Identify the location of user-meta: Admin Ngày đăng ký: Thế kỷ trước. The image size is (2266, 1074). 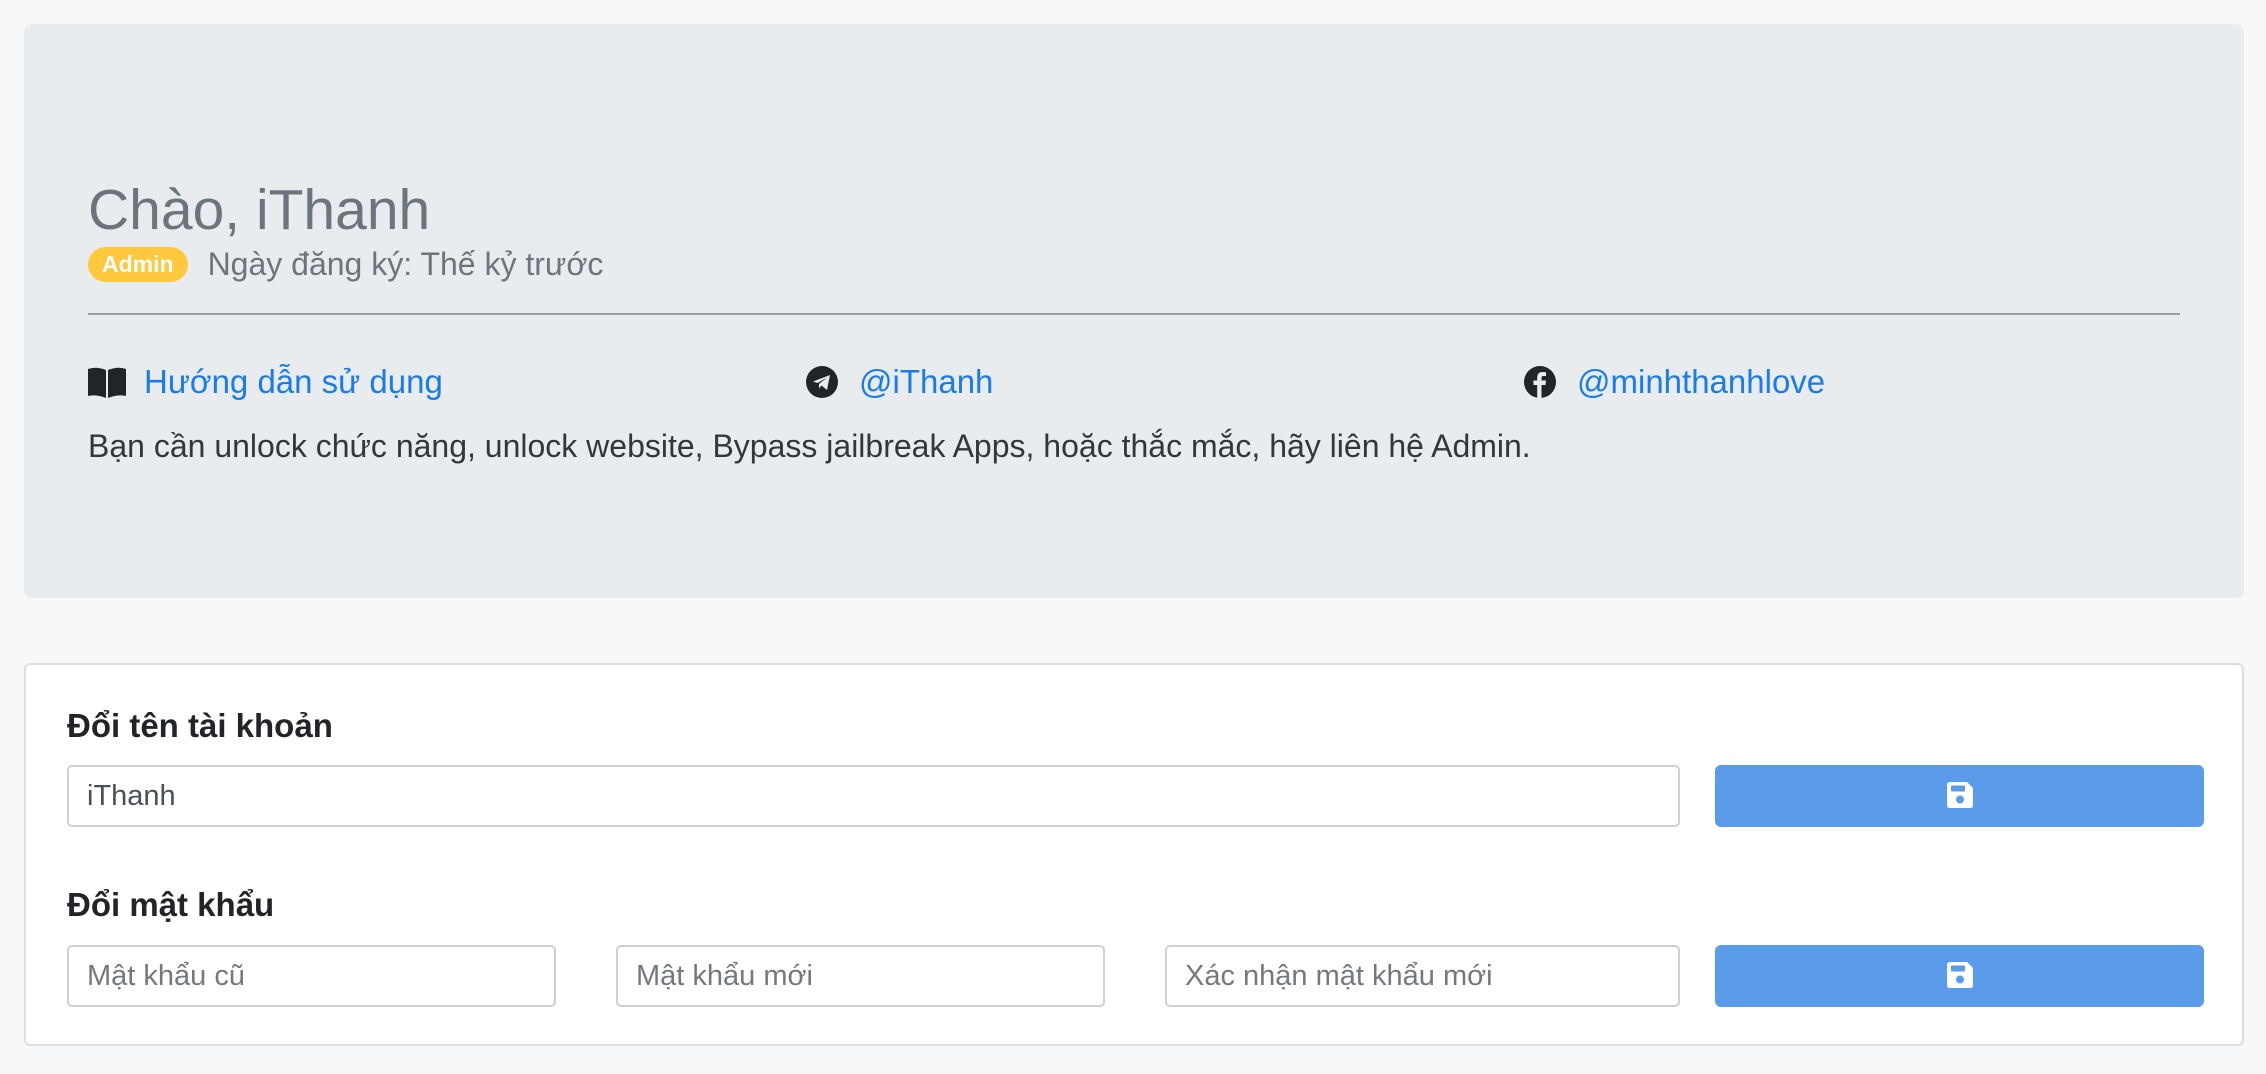
(345, 264).